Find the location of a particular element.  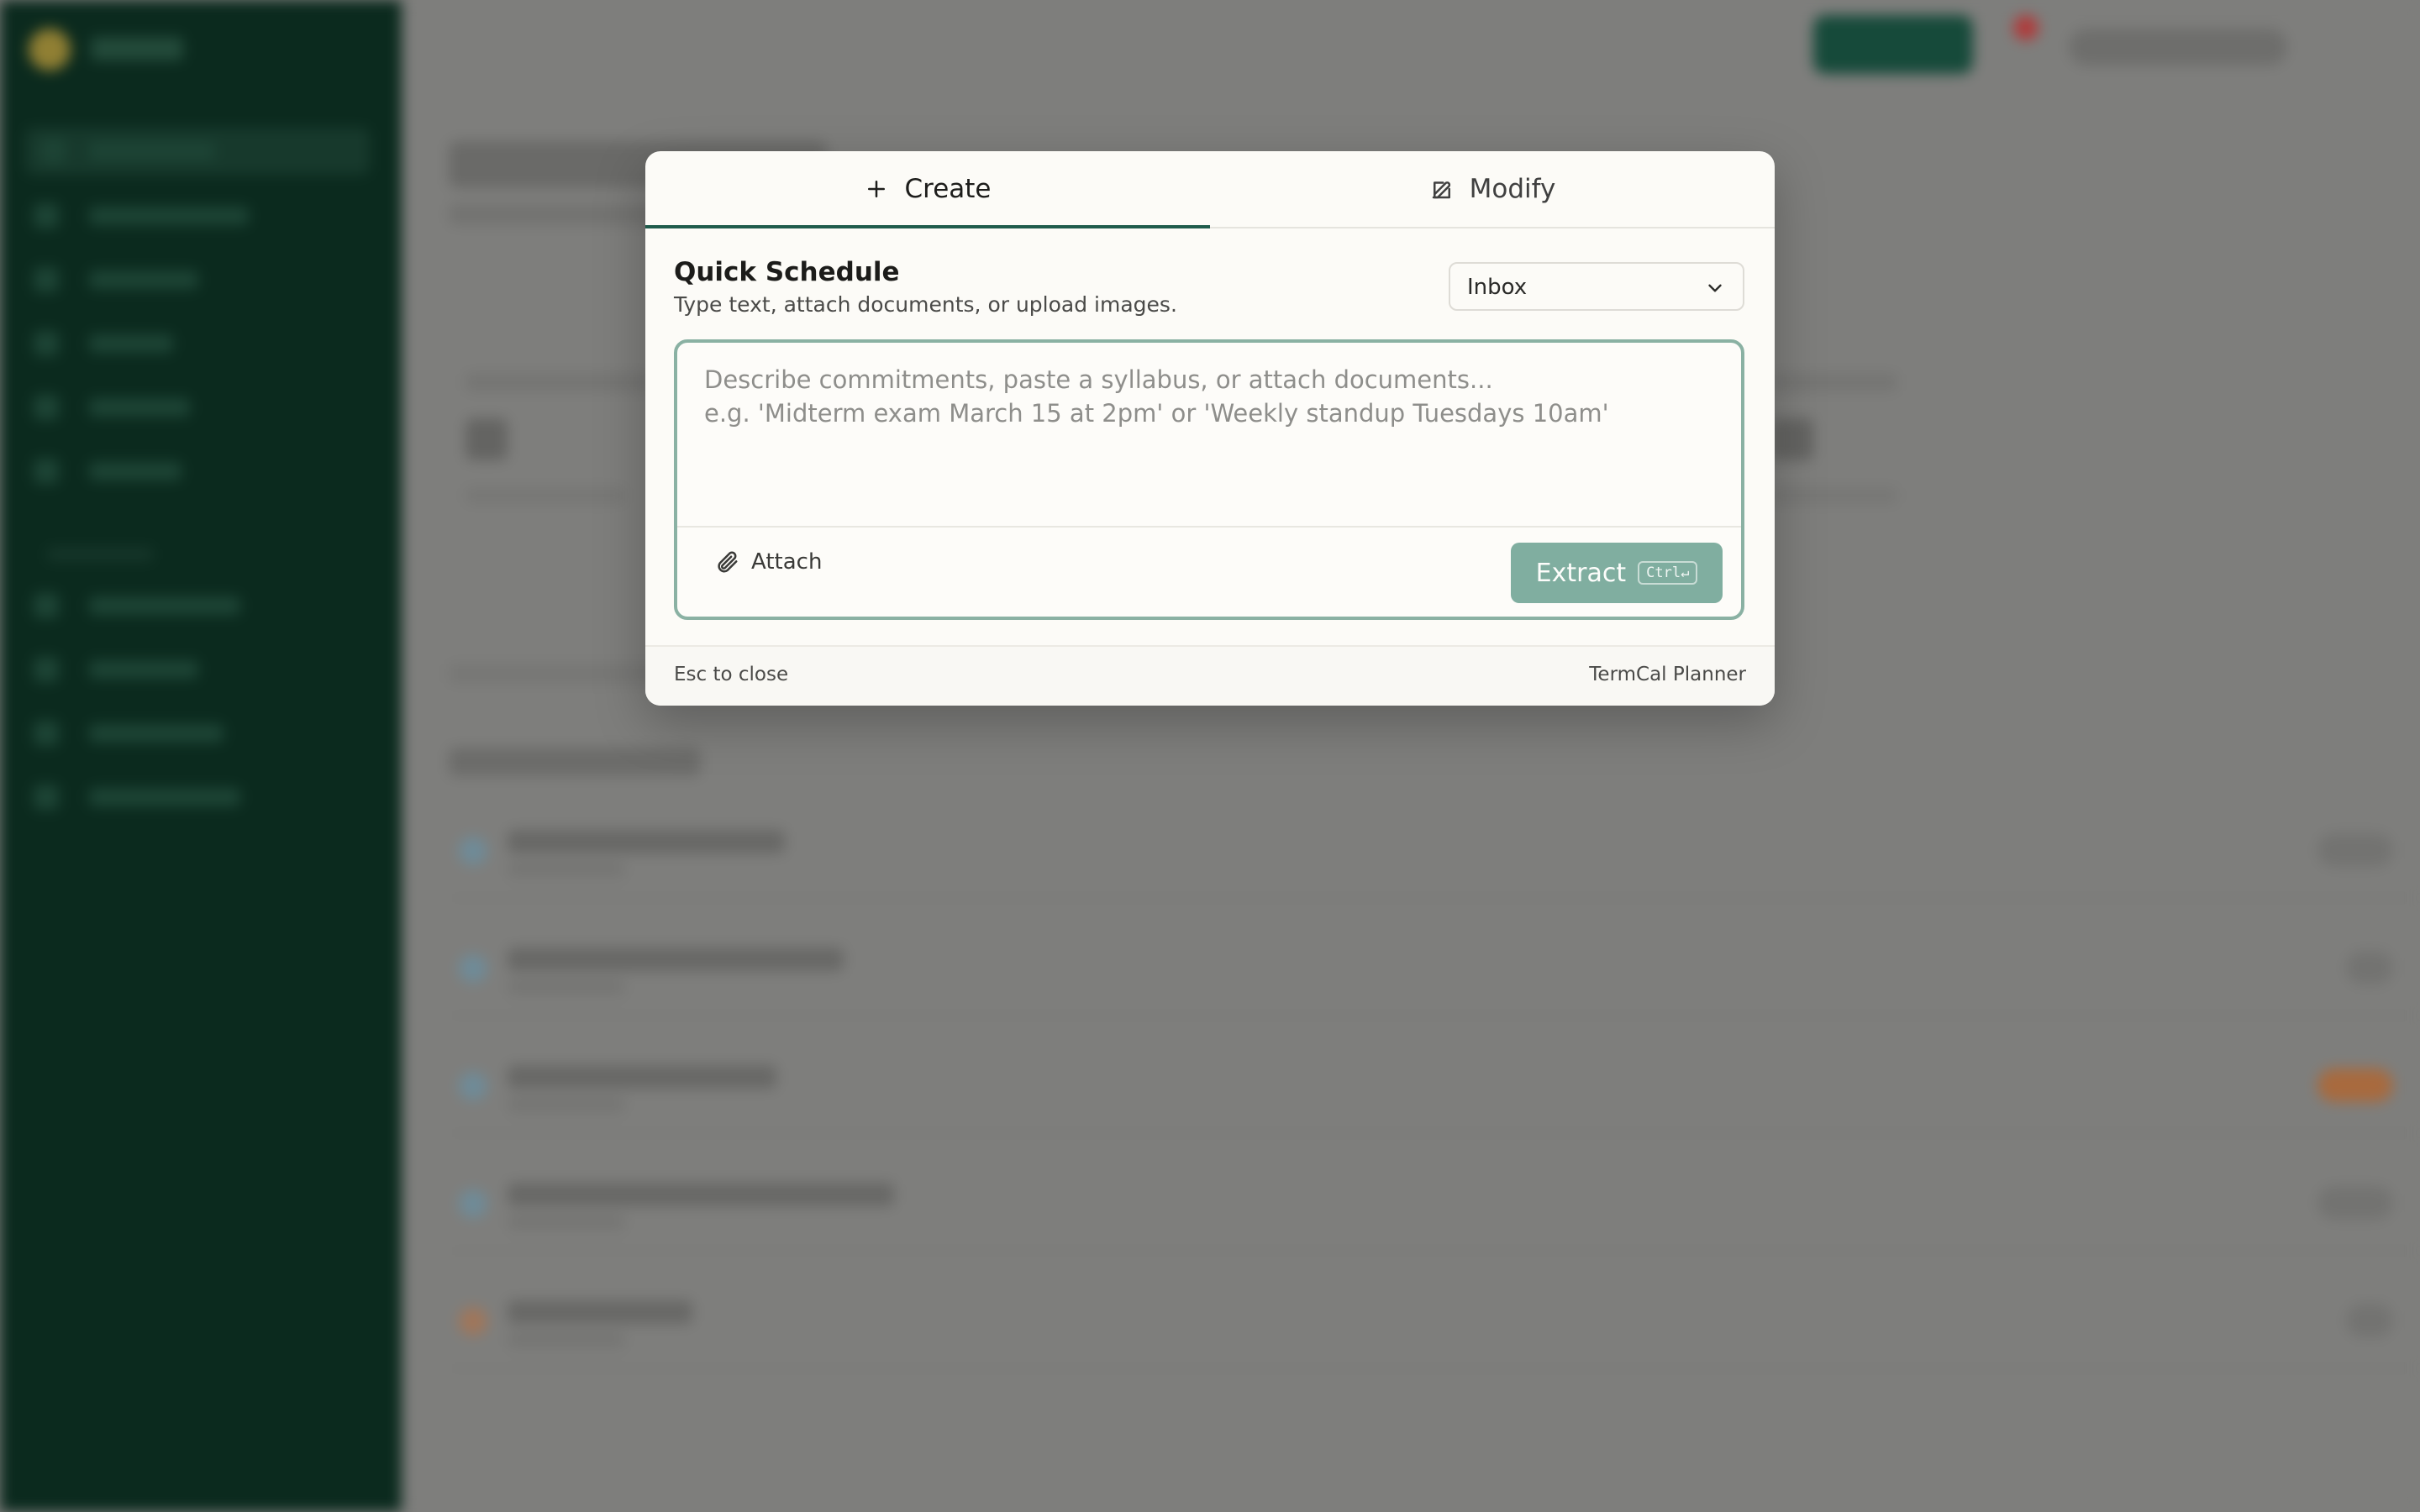

tab-modify-label: Modify is located at coordinates (1512, 189).